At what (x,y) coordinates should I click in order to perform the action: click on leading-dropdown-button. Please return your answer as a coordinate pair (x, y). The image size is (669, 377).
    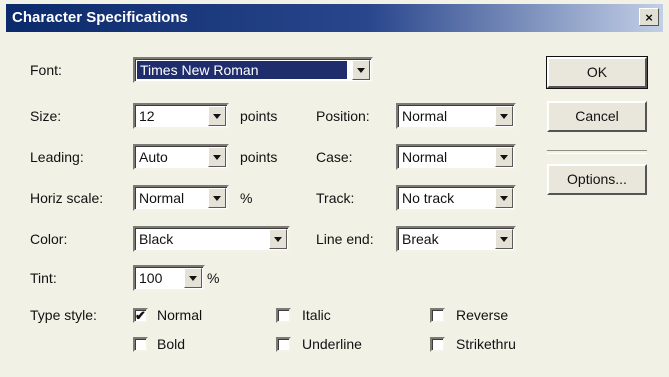
    Looking at the image, I should click on (217, 157).